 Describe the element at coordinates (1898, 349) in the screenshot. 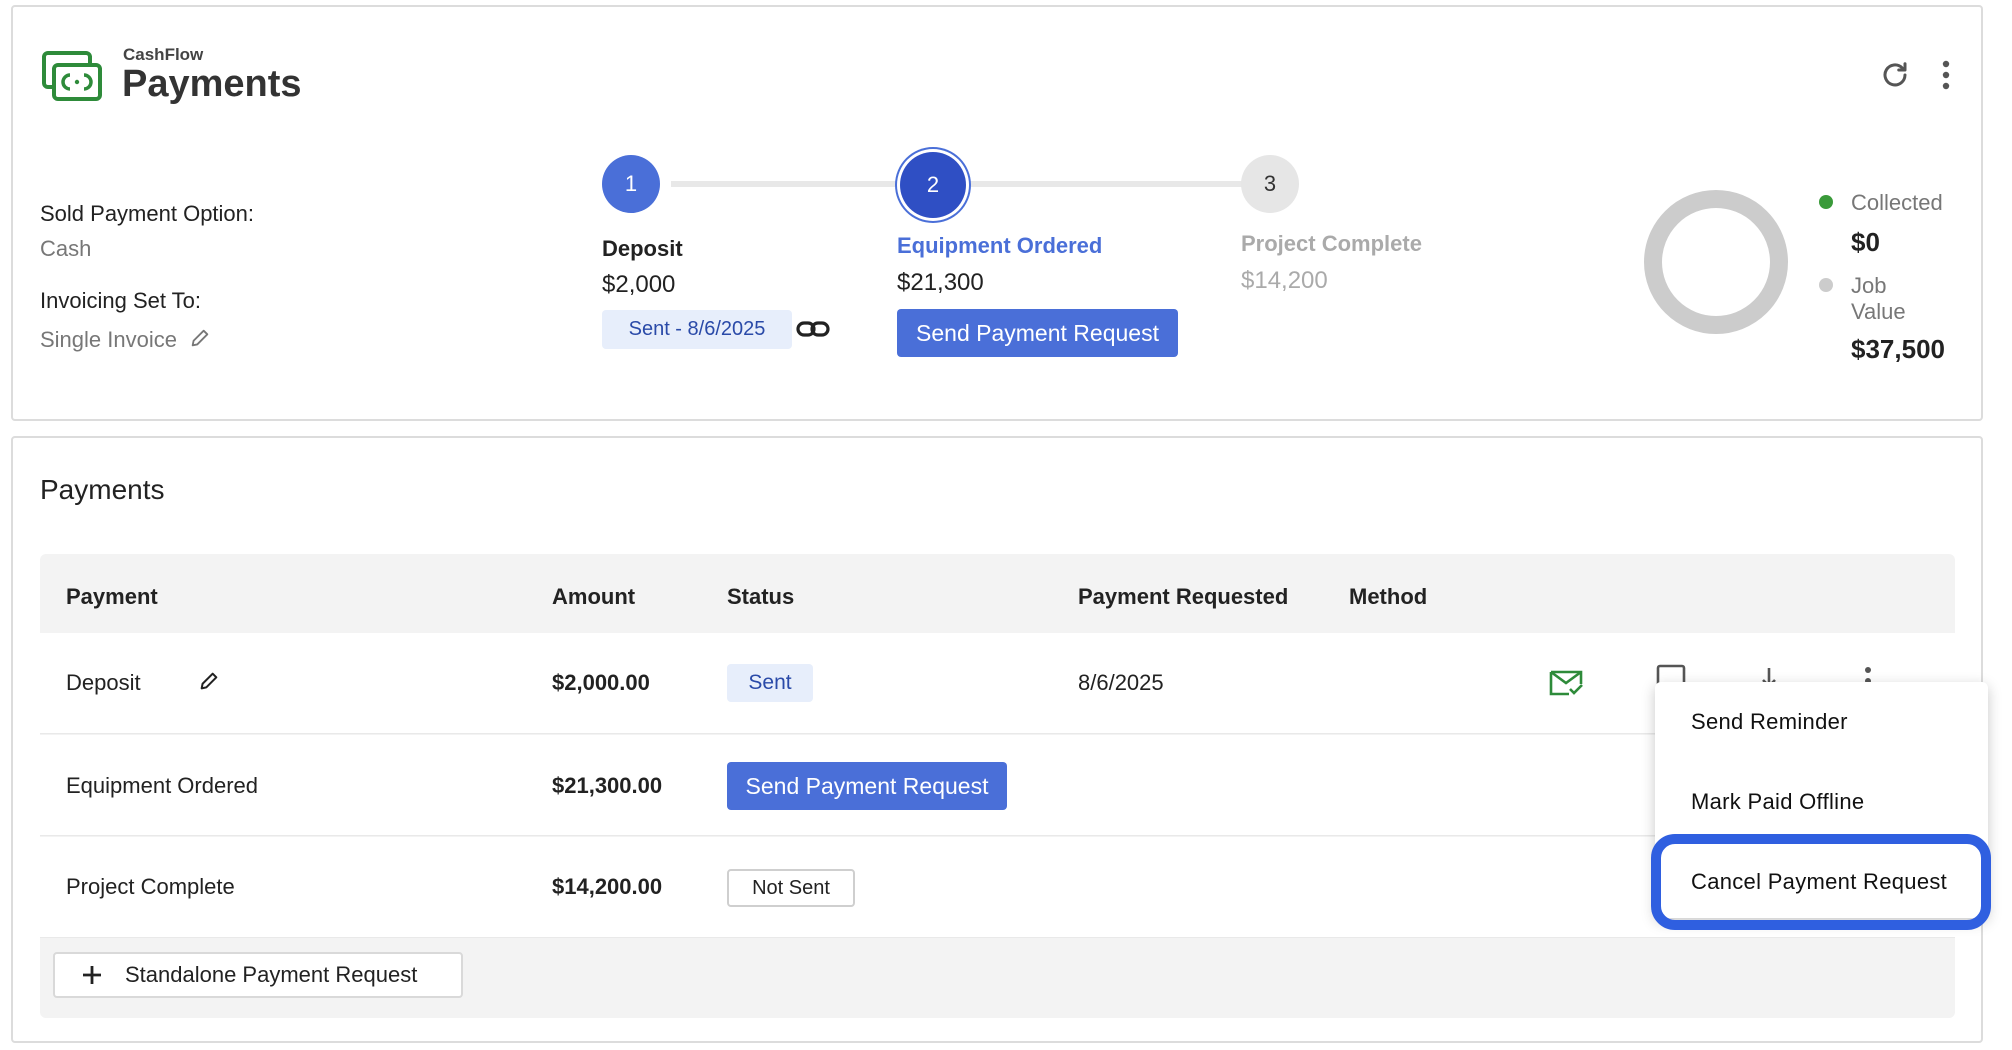

I see `job-value: $37,500` at that location.